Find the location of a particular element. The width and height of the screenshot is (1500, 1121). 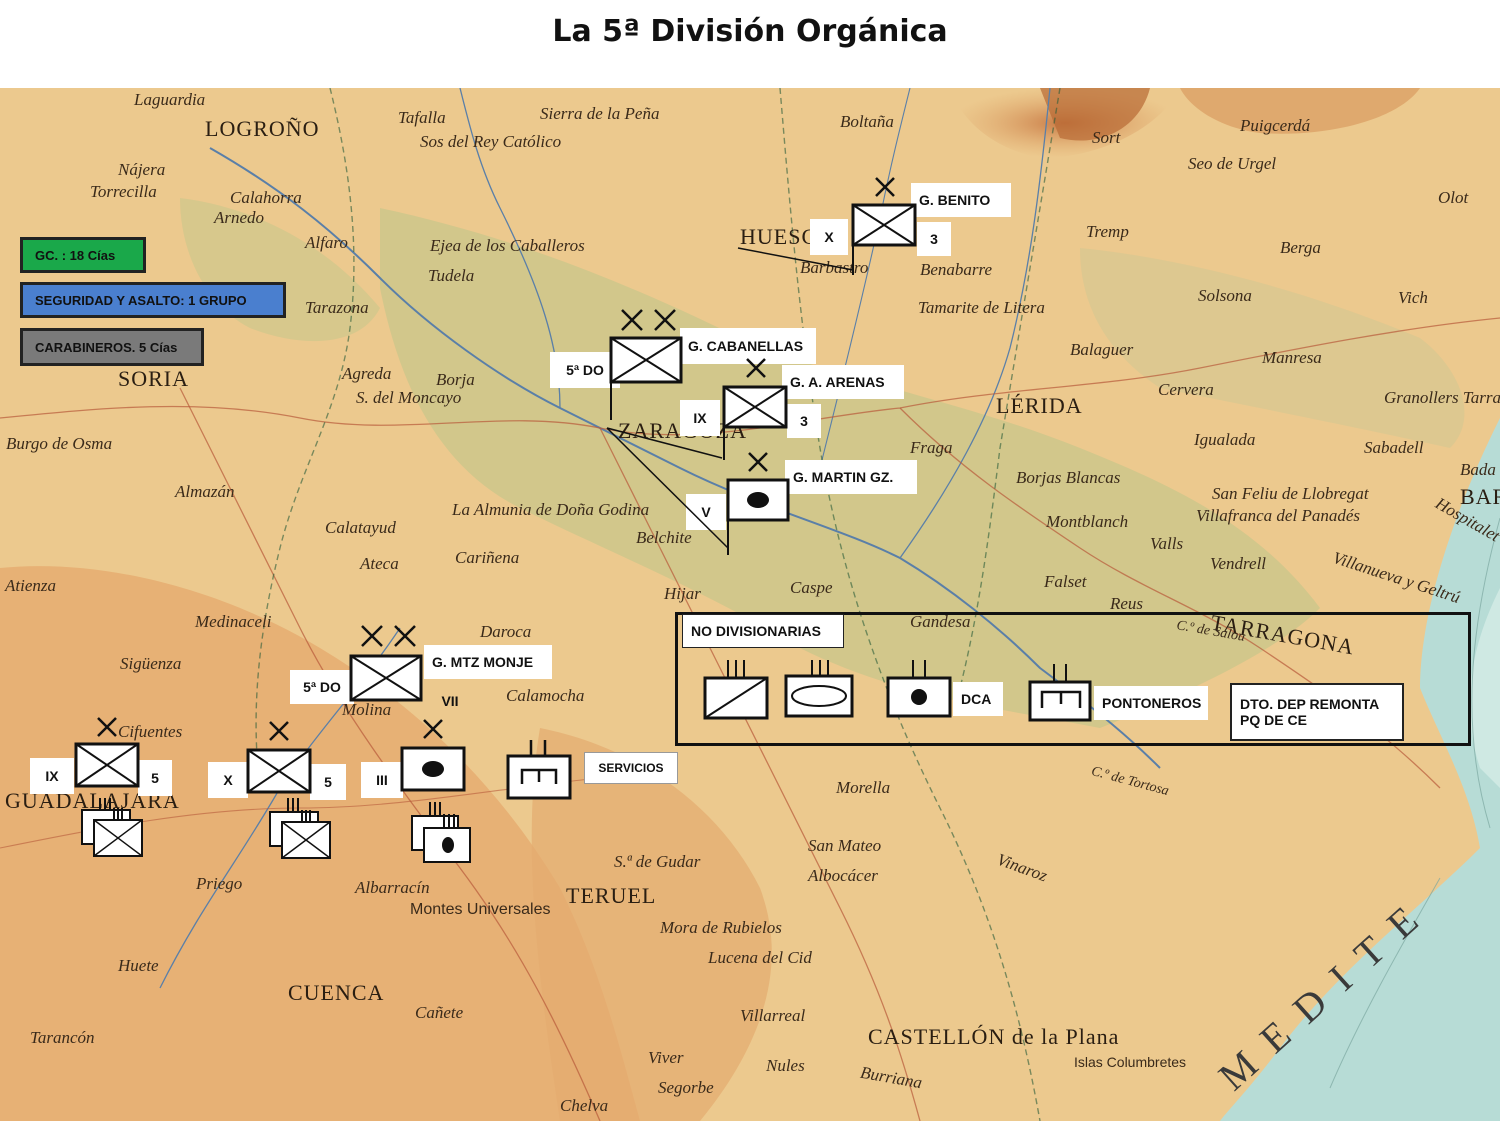

unit-monje-label: G. MTZ MONJE is located at coordinates (488, 662).